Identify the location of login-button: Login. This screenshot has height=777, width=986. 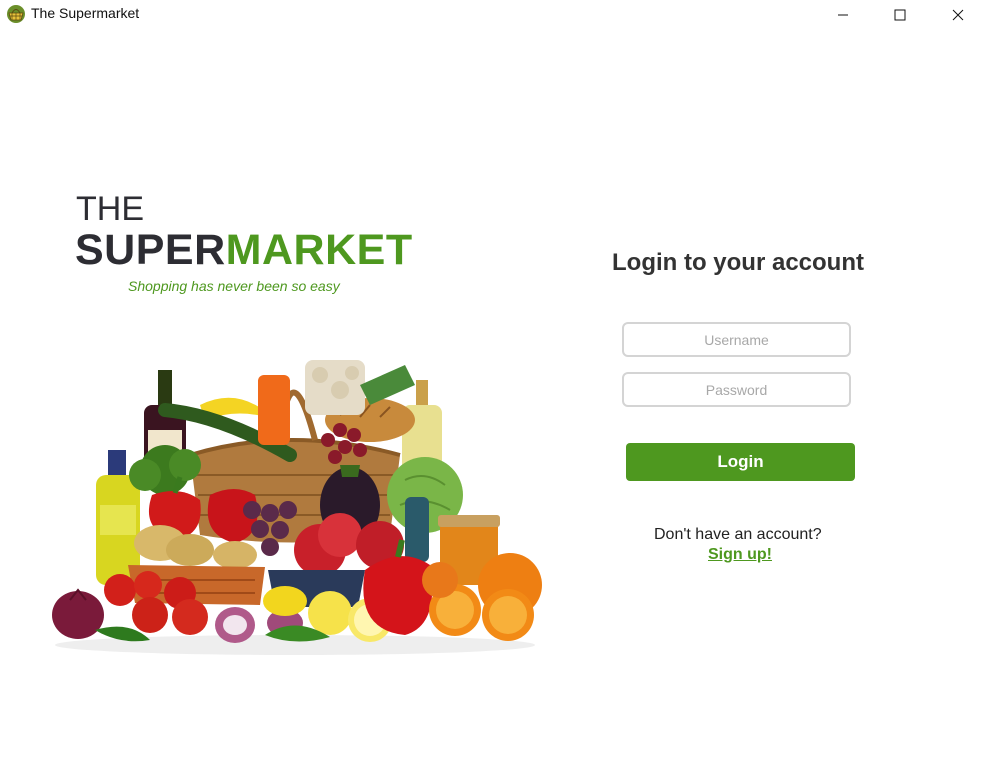
(740, 462).